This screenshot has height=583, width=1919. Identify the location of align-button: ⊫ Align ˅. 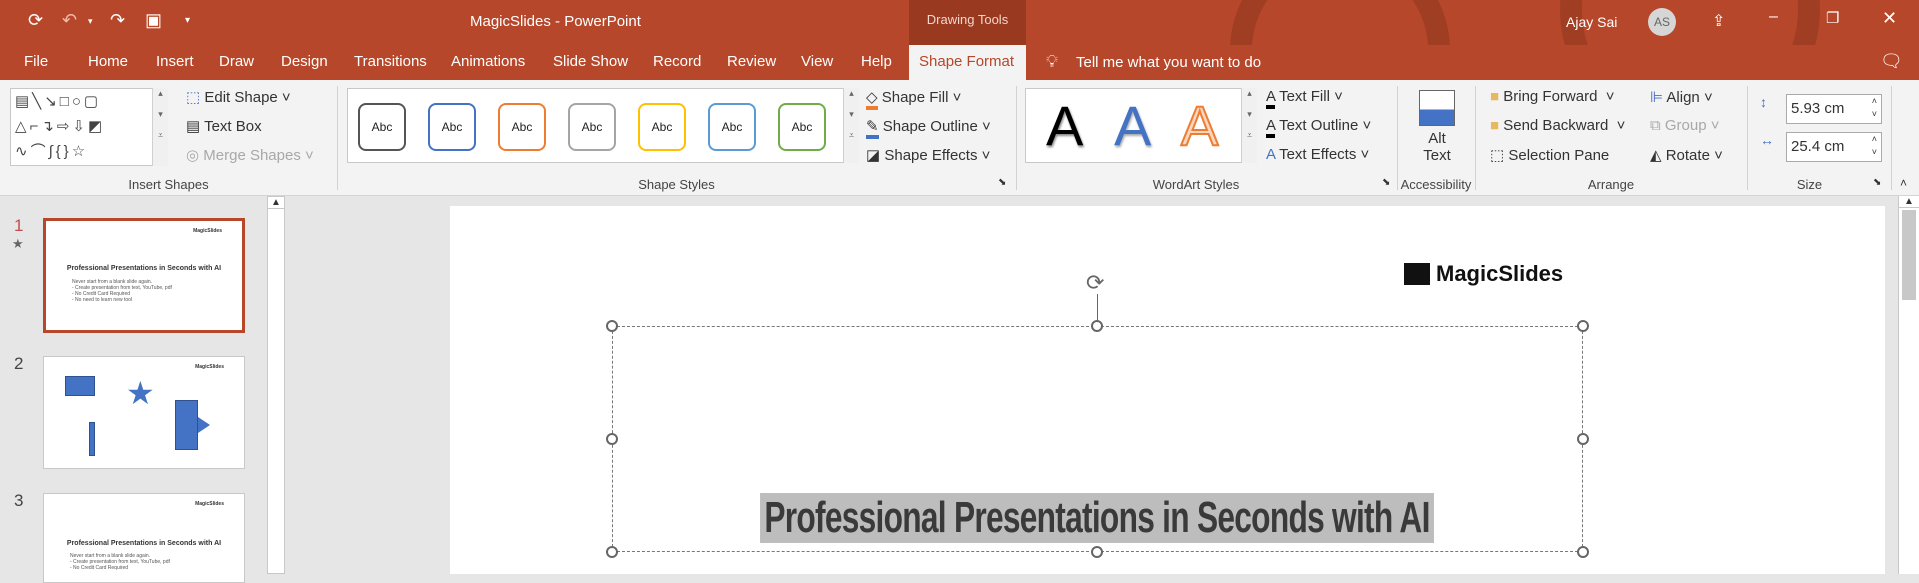
(1681, 97).